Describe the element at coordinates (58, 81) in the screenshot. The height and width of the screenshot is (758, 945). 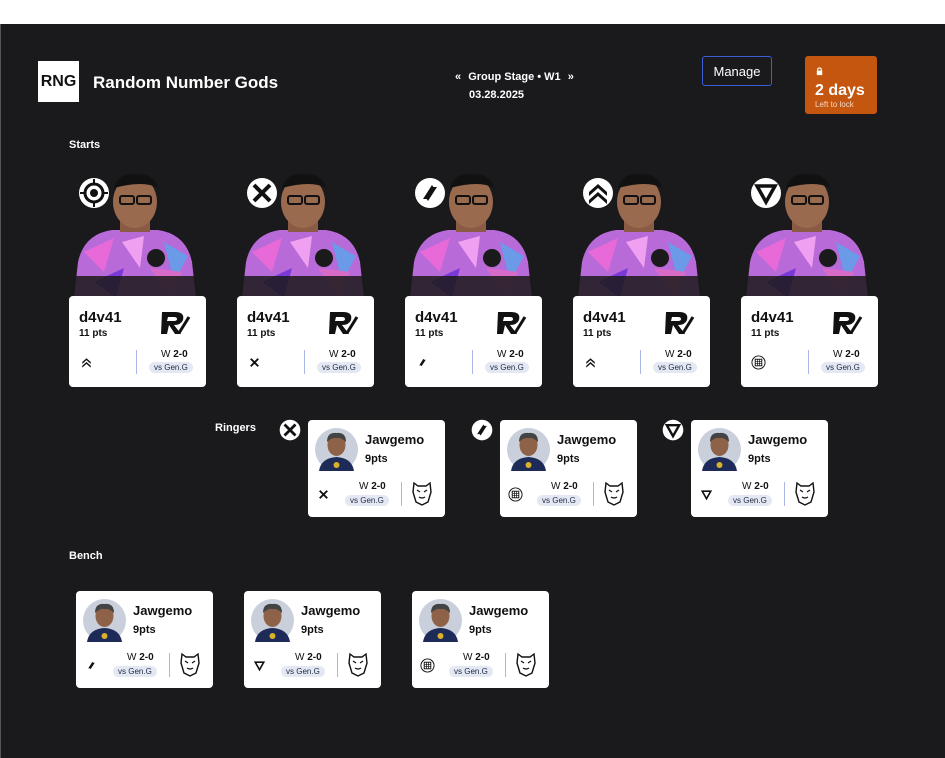
I see `team-logo: RNG` at that location.